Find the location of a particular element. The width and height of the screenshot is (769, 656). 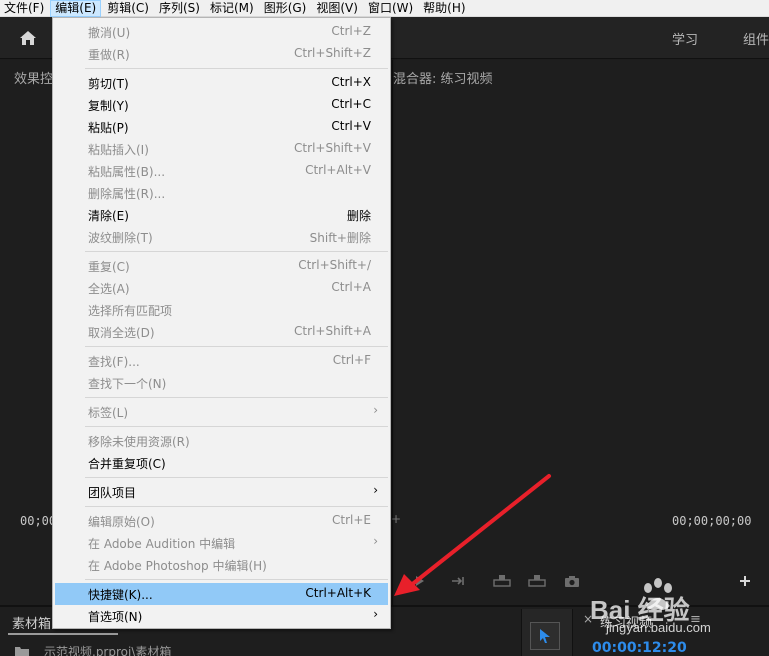

menu-file: 文件(F) is located at coordinates (24, 8).